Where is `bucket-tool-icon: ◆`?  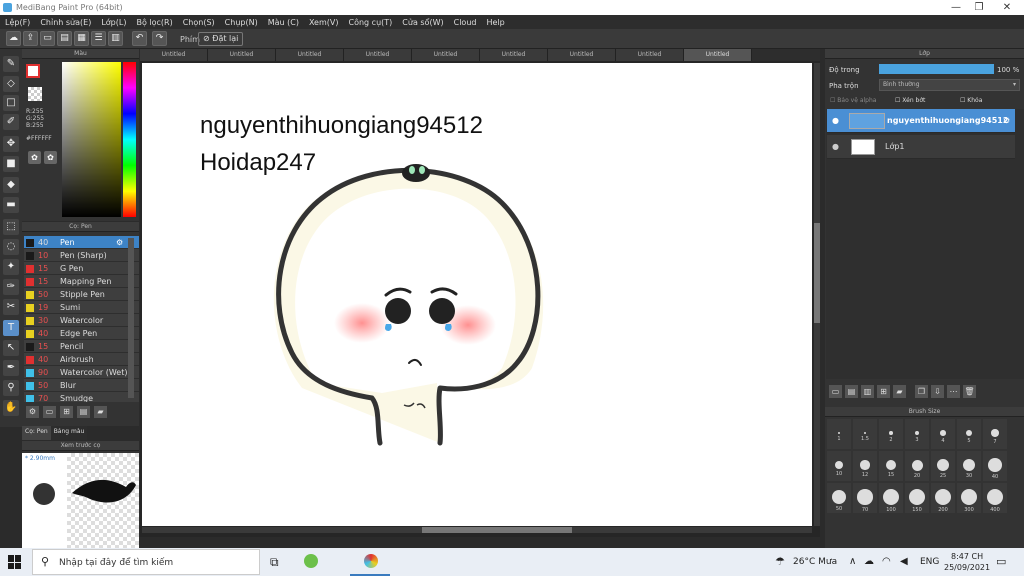 bucket-tool-icon: ◆ is located at coordinates (11, 185).